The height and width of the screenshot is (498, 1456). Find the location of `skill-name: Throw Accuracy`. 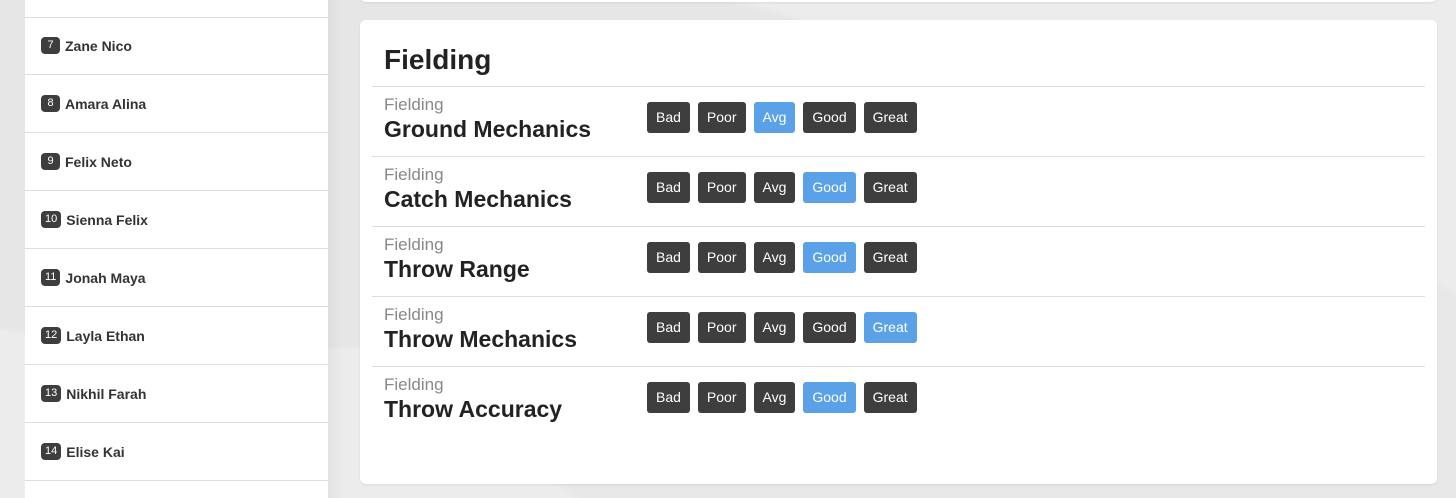

skill-name: Throw Accuracy is located at coordinates (473, 409).